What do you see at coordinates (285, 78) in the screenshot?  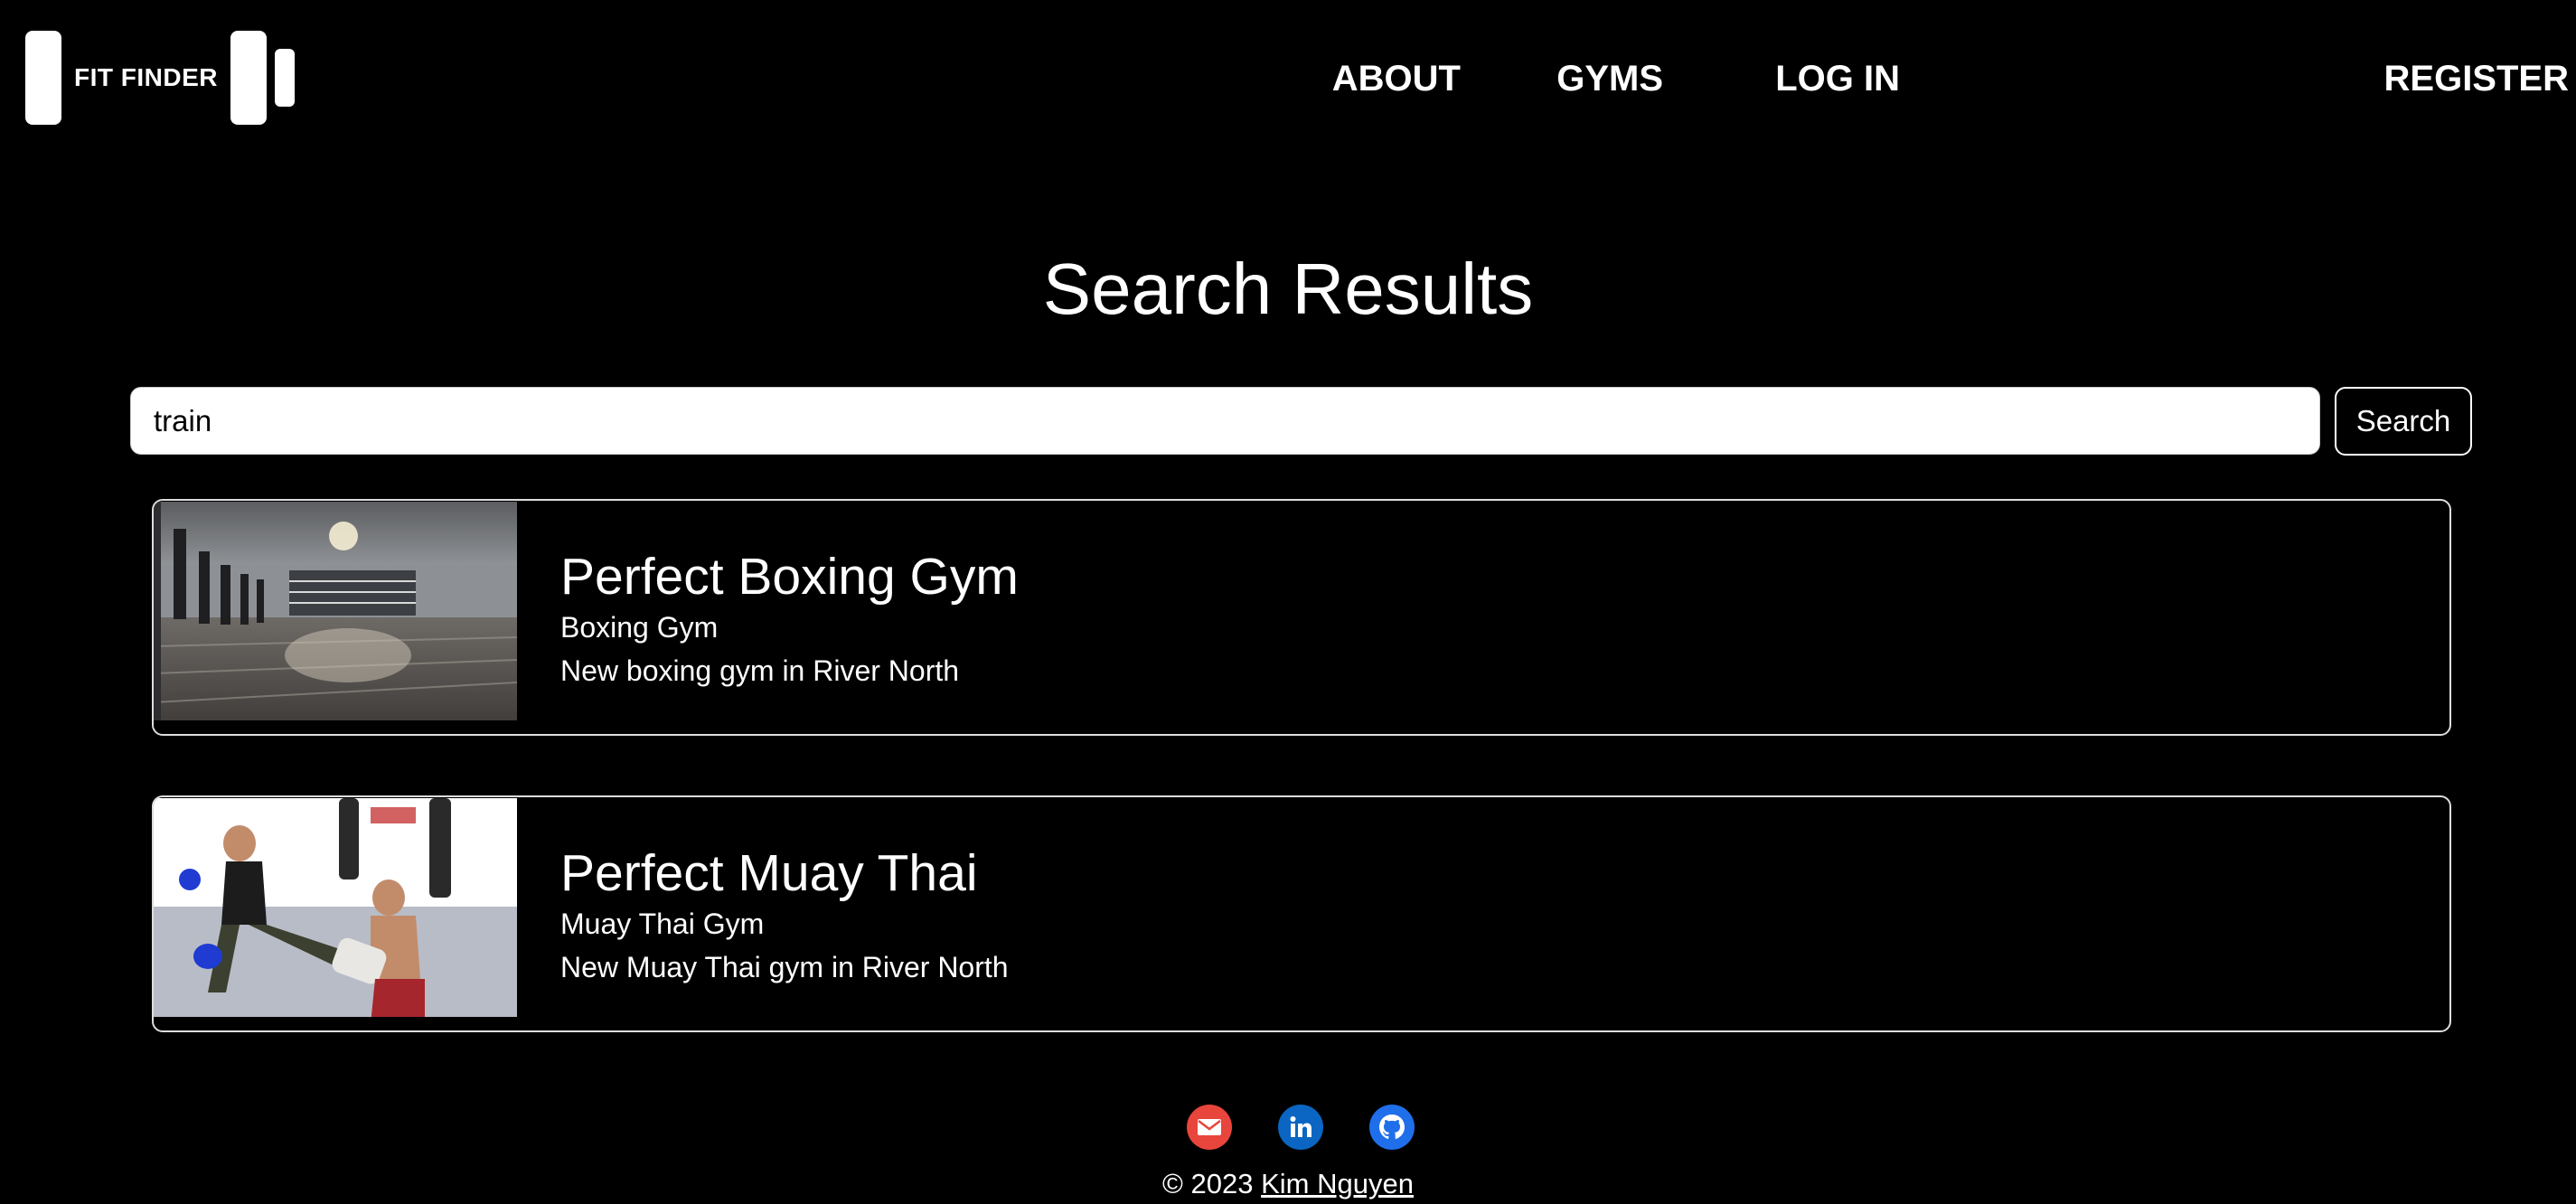 I see `logo-dumbbell-right-small-plate` at bounding box center [285, 78].